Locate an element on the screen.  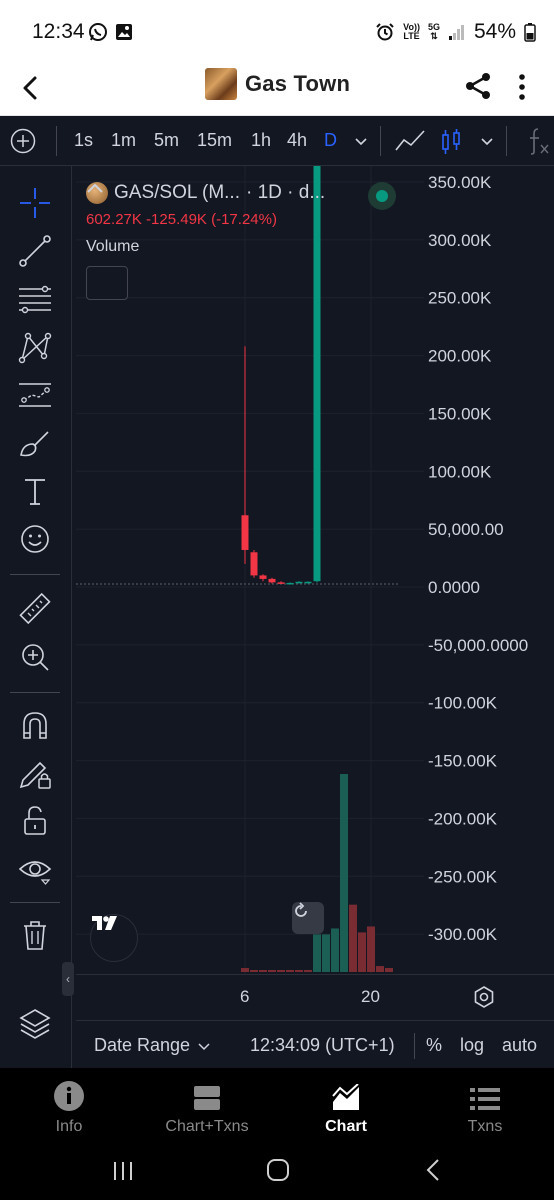
pattern-tool is located at coordinates (35, 347).